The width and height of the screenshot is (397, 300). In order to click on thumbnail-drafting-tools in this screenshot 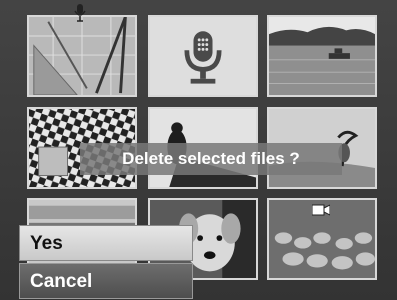, I will do `click(82, 56)`.